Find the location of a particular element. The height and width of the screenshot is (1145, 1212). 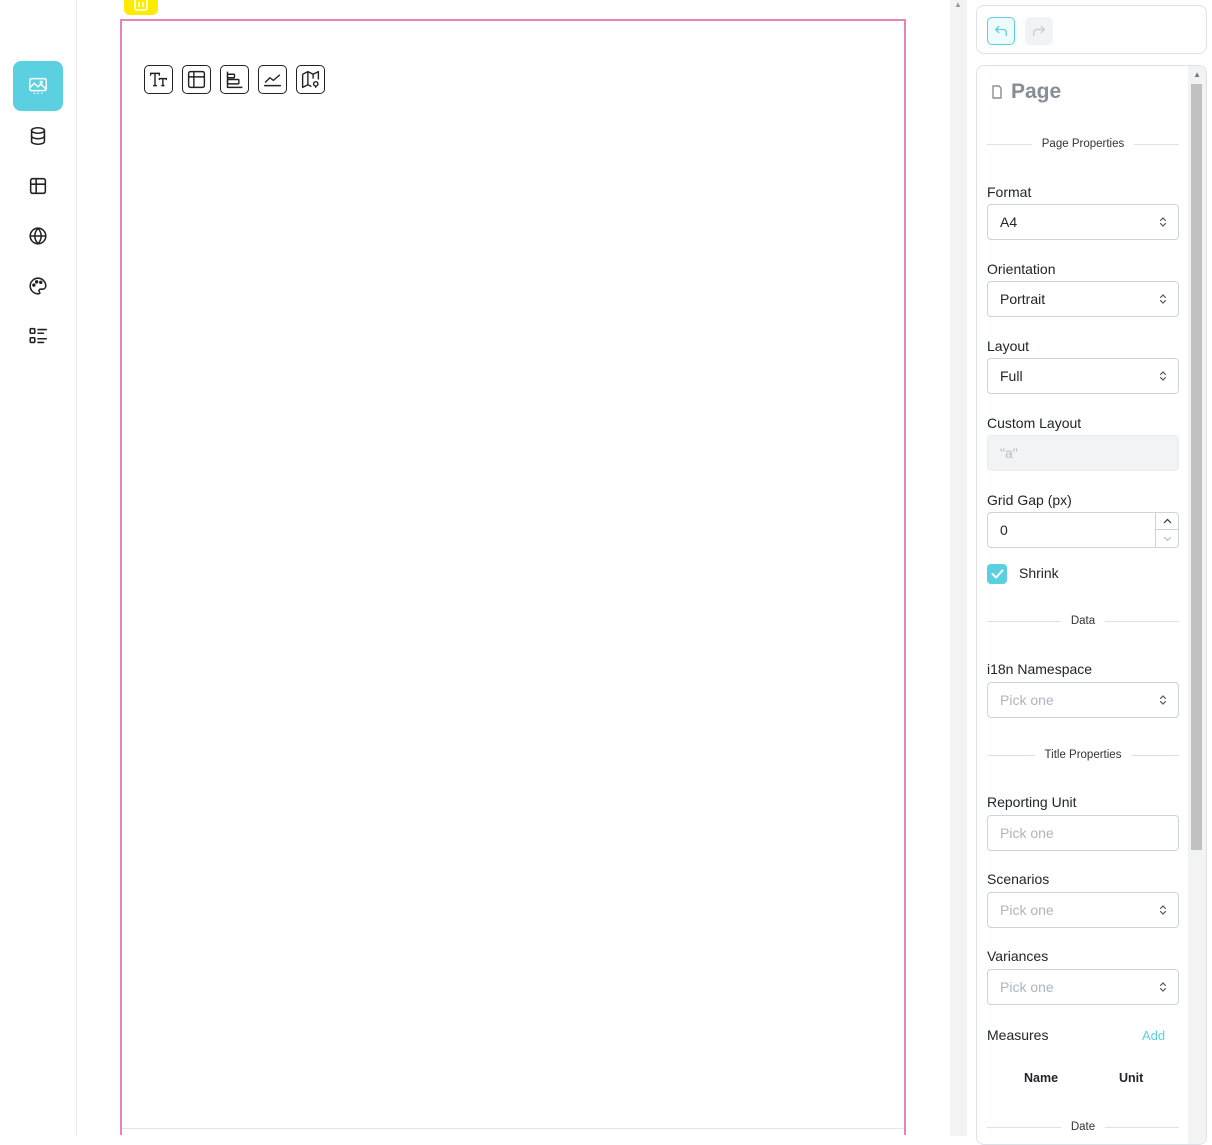

image-icon is located at coordinates (38, 86).